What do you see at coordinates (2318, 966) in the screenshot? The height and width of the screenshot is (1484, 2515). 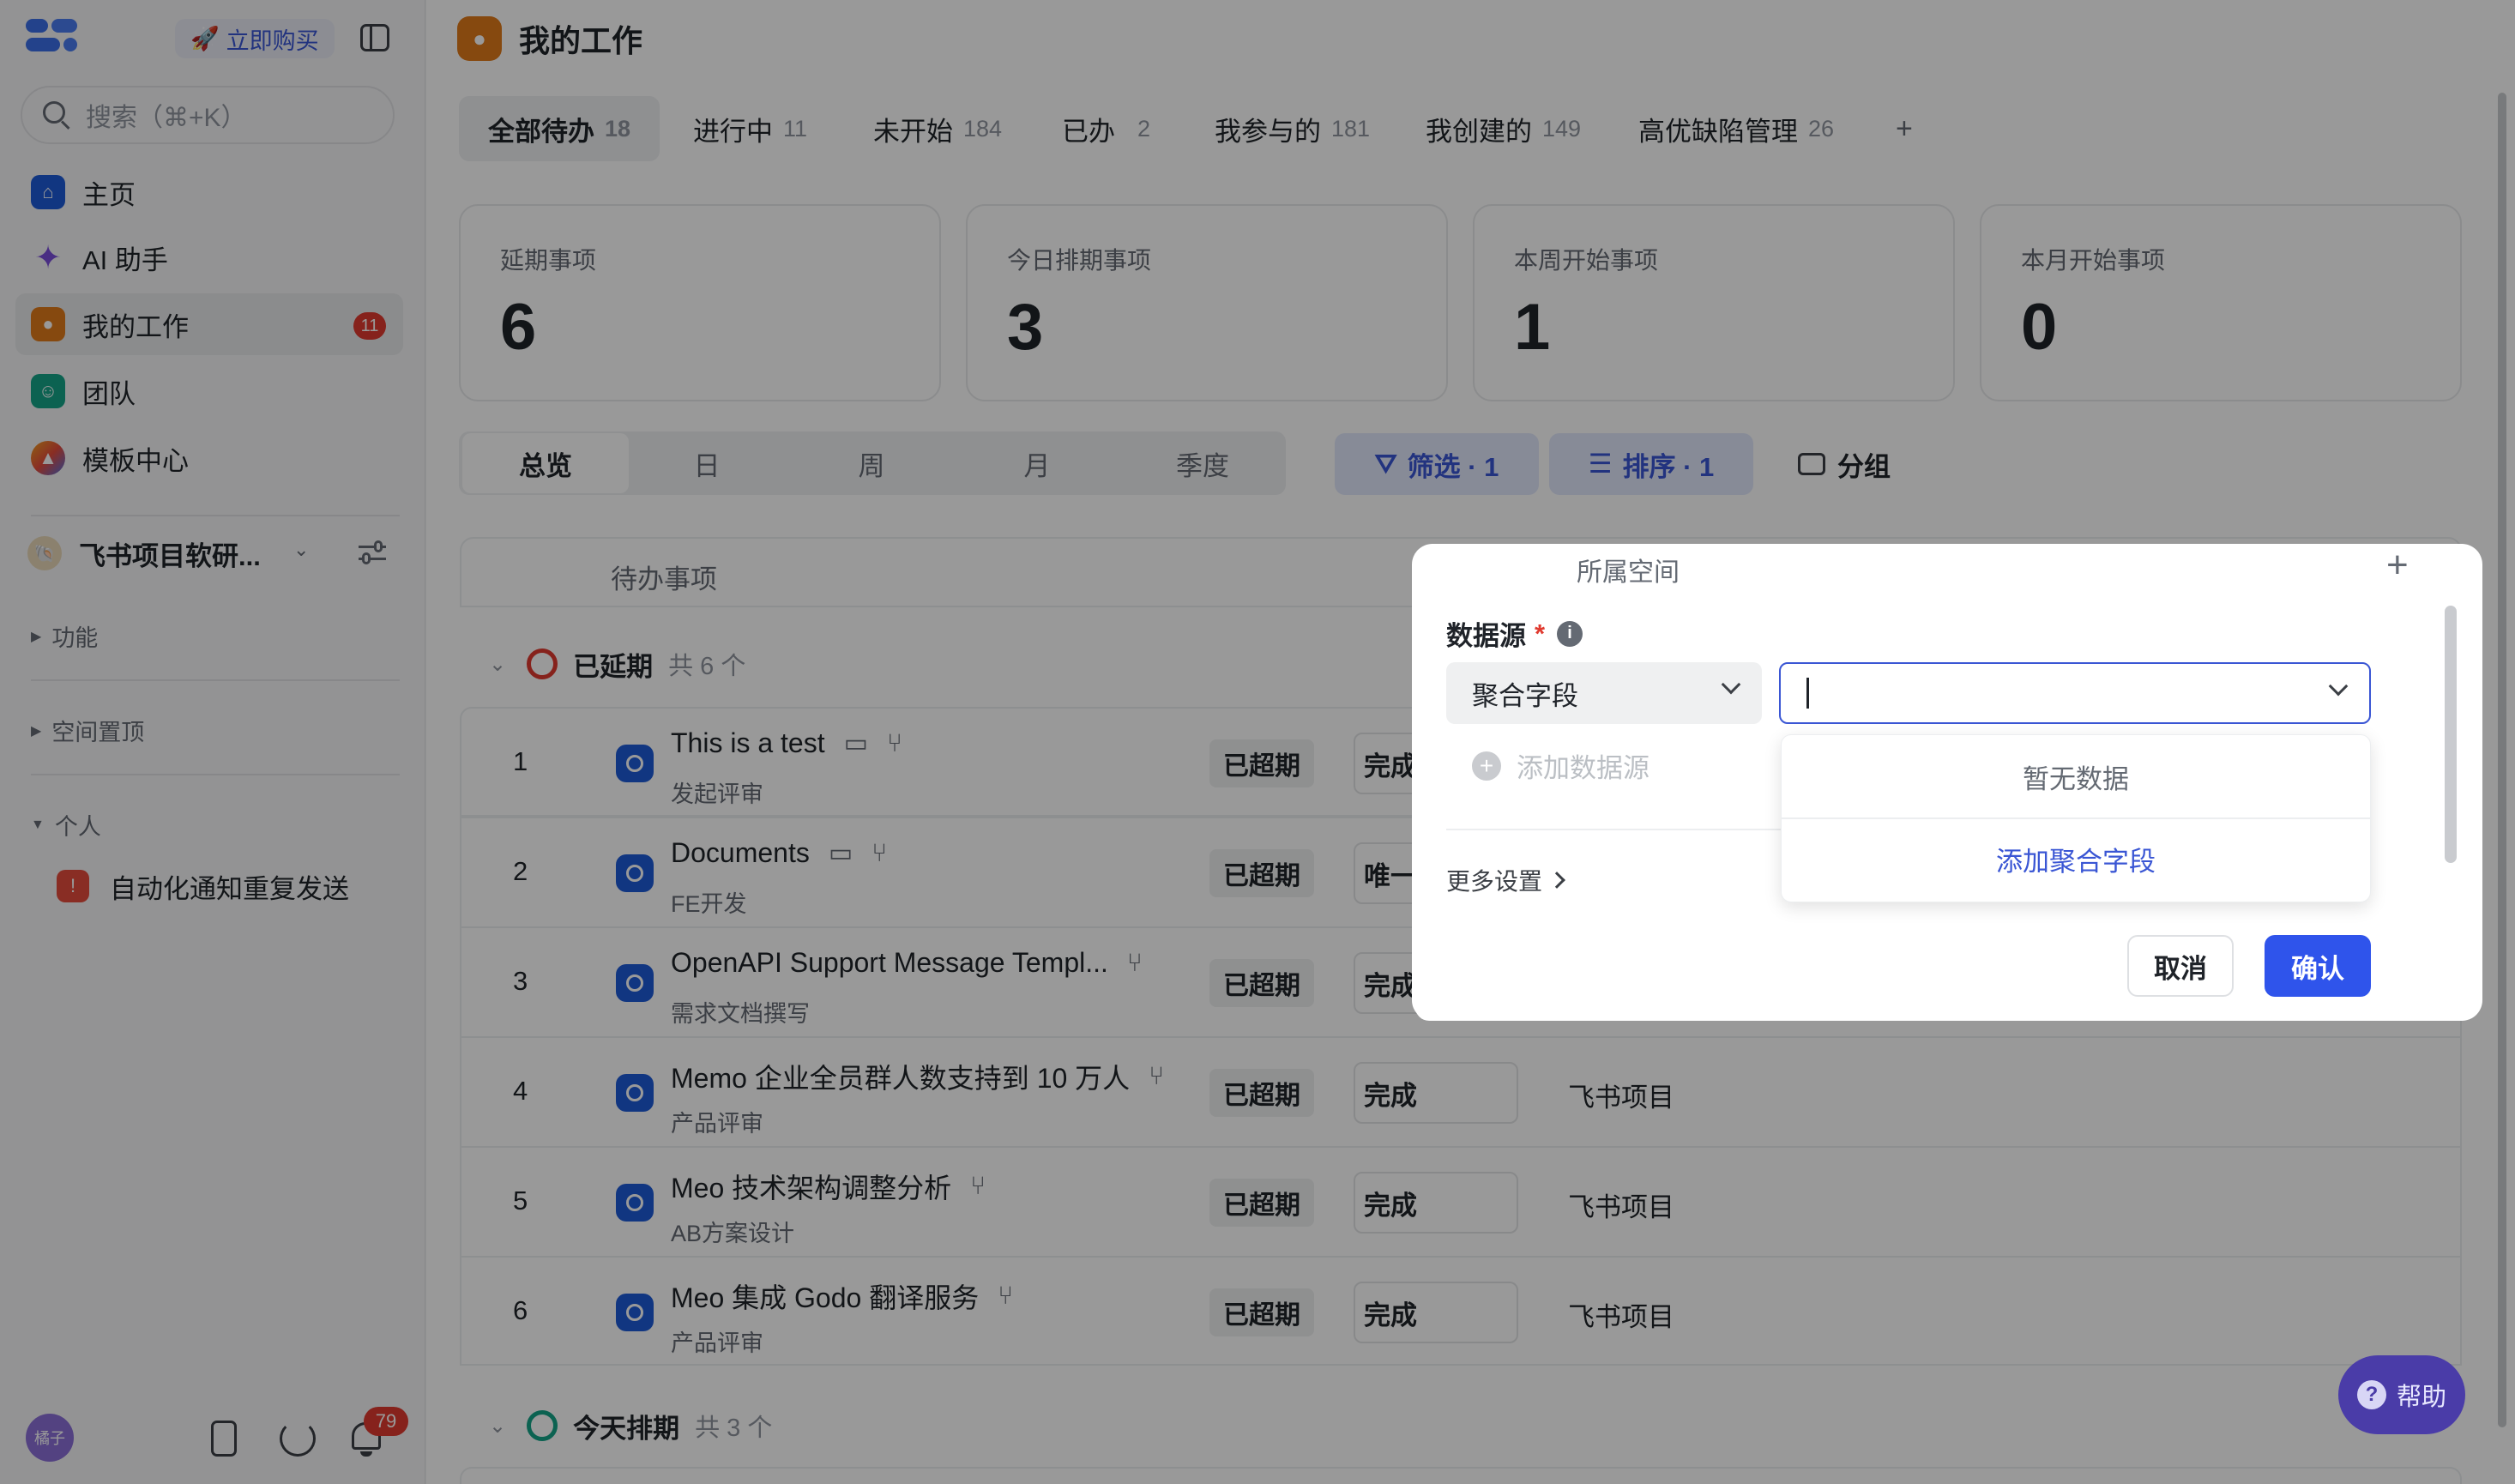 I see `confirm-button: 确认` at bounding box center [2318, 966].